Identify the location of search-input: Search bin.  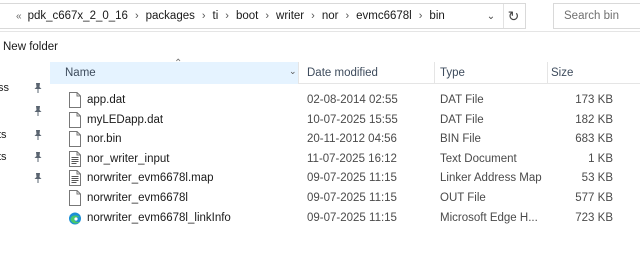
(596, 16).